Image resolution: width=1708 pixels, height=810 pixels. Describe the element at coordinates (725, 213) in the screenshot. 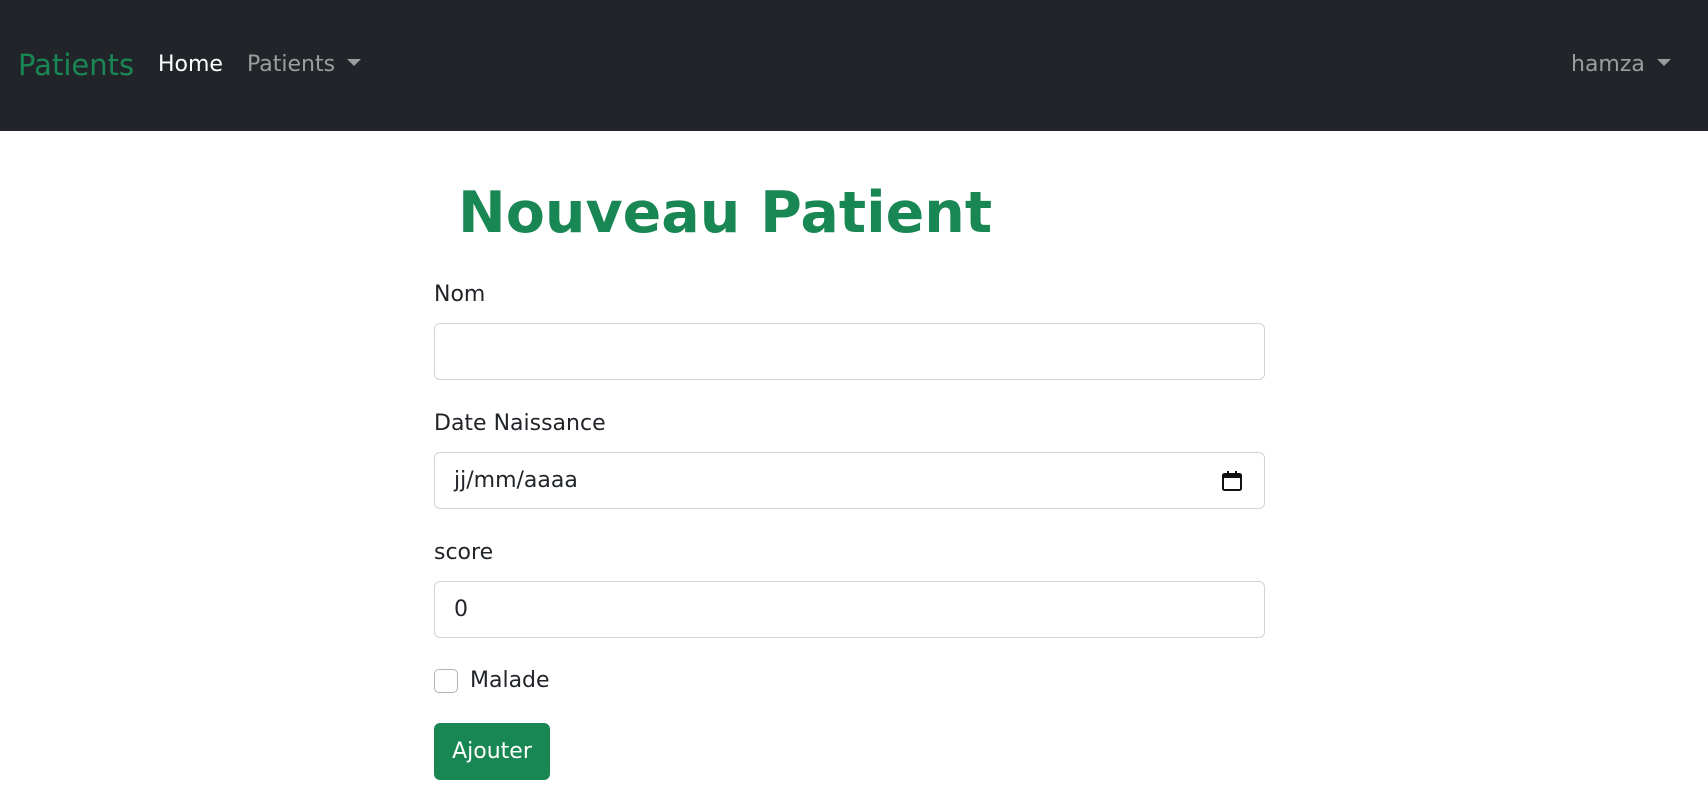

I see `page-title: Nouveau Patient` at that location.